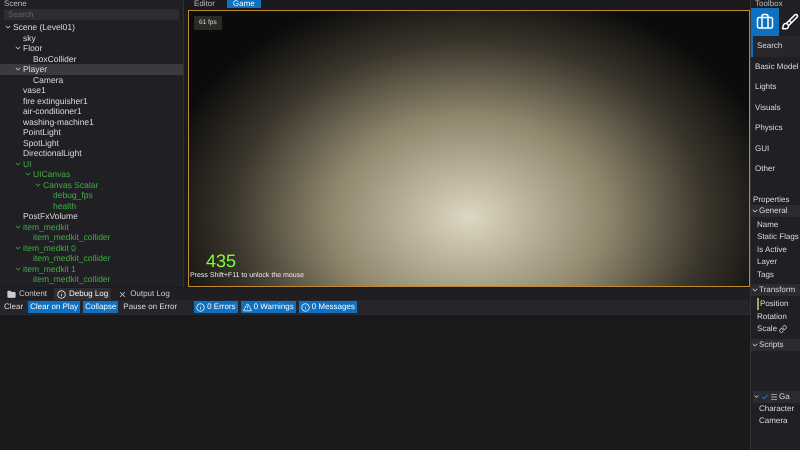 Image resolution: width=800 pixels, height=450 pixels. Describe the element at coordinates (765, 22) in the screenshot. I see `briefcase-icon` at that location.